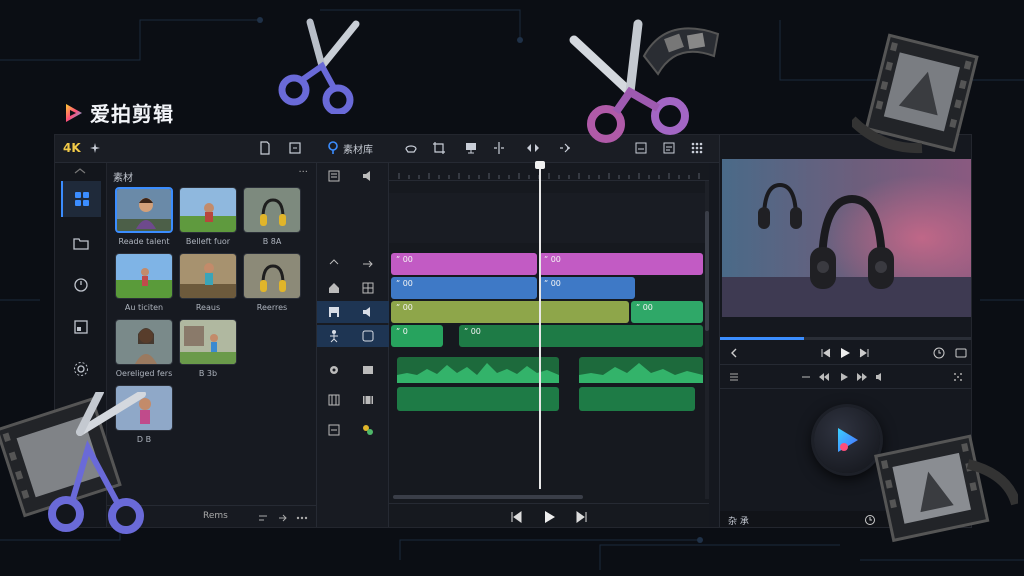  I want to click on child-field-thumbnail, so click(208, 210).